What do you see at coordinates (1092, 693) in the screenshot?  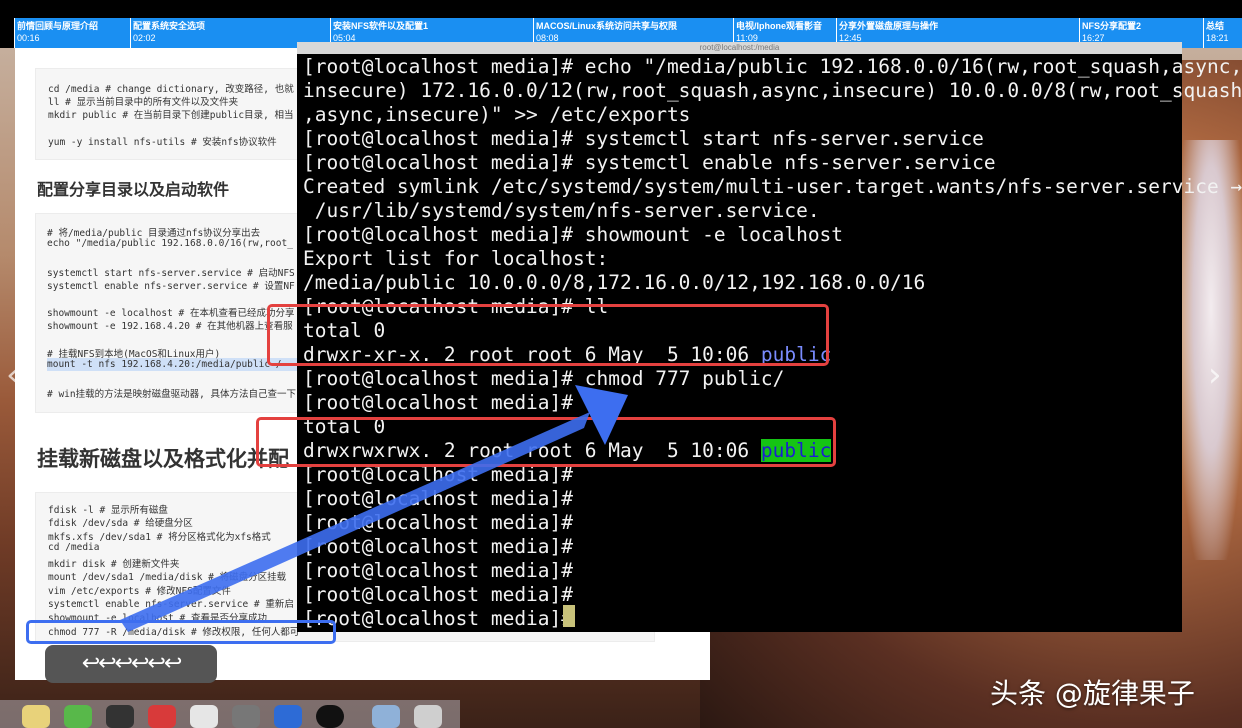 I see `watermark: 头条 @旋律果子` at bounding box center [1092, 693].